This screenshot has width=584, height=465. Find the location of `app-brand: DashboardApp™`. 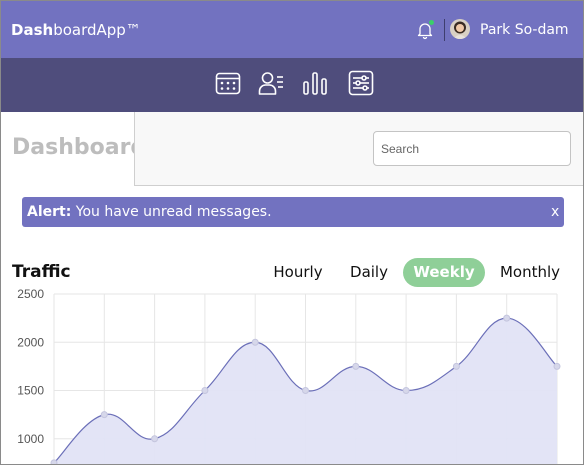

app-brand: DashboardApp™ is located at coordinates (76, 30).